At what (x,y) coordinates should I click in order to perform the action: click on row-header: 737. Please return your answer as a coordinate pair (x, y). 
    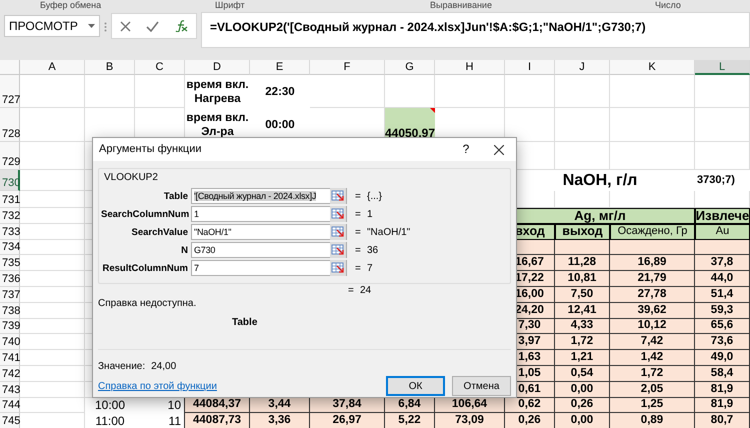
    Looking at the image, I should click on (10, 294).